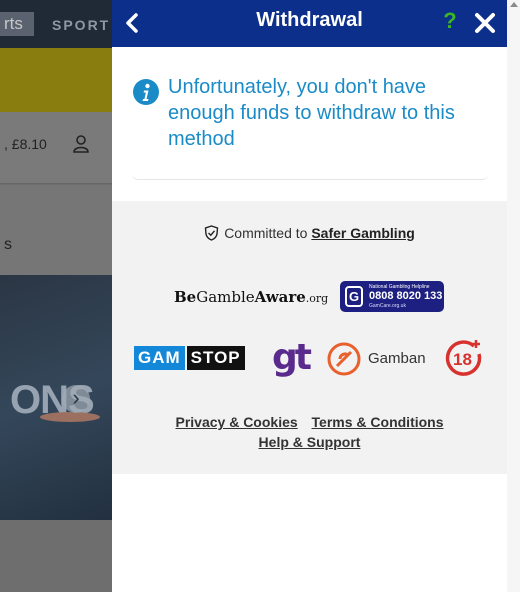  What do you see at coordinates (56, 556) in the screenshot?
I see `background-bottom` at bounding box center [56, 556].